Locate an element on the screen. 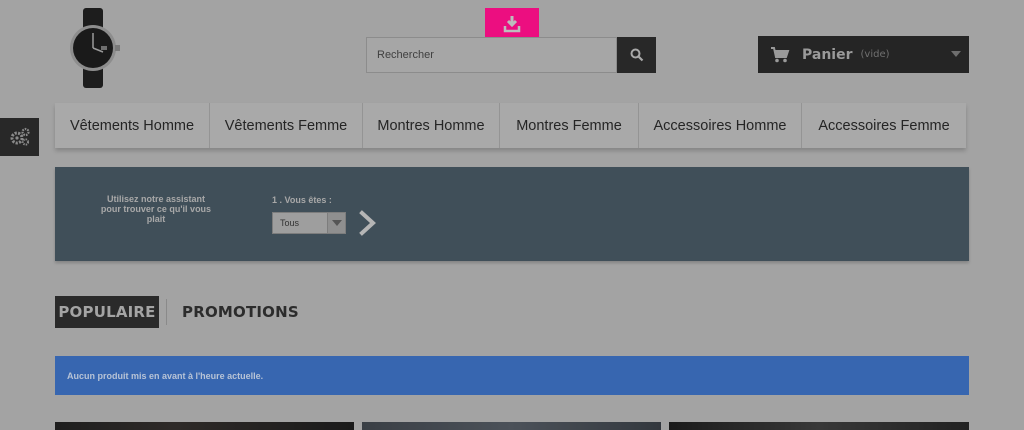  chevron-right-icon is located at coordinates (367, 223).